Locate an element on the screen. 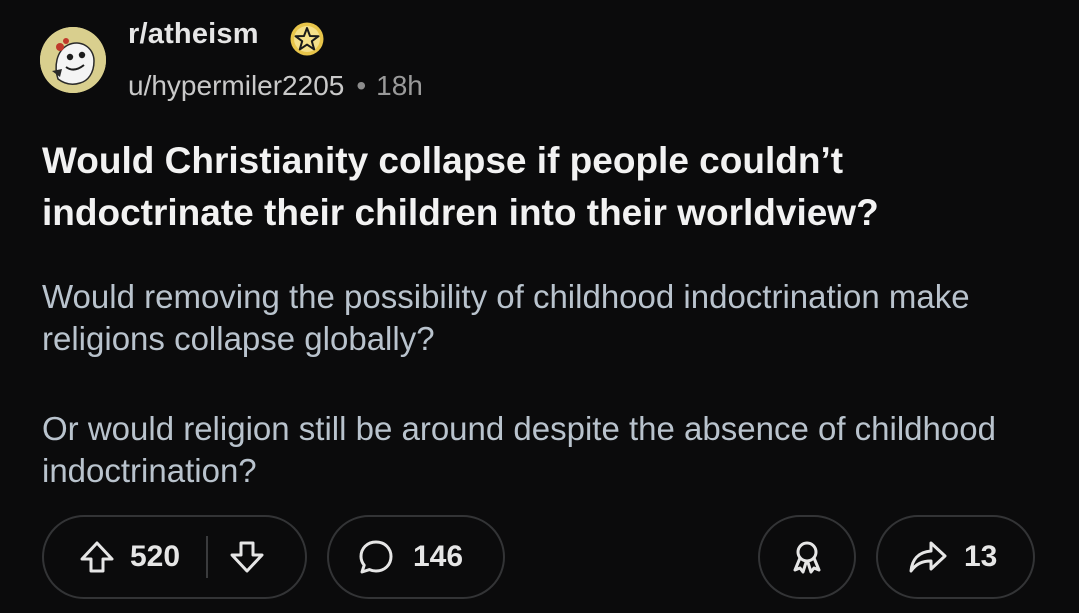 The width and height of the screenshot is (1079, 613). subreddit-avatar is located at coordinates (73, 60).